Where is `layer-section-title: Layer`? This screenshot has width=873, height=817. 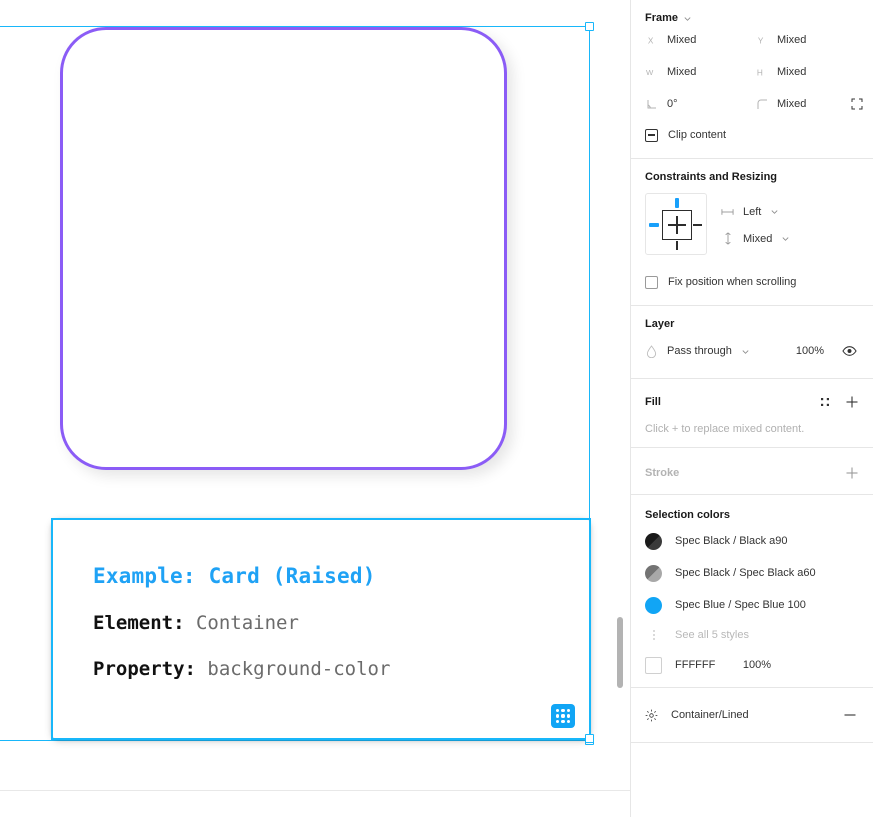
layer-section-title: Layer is located at coordinates (660, 324).